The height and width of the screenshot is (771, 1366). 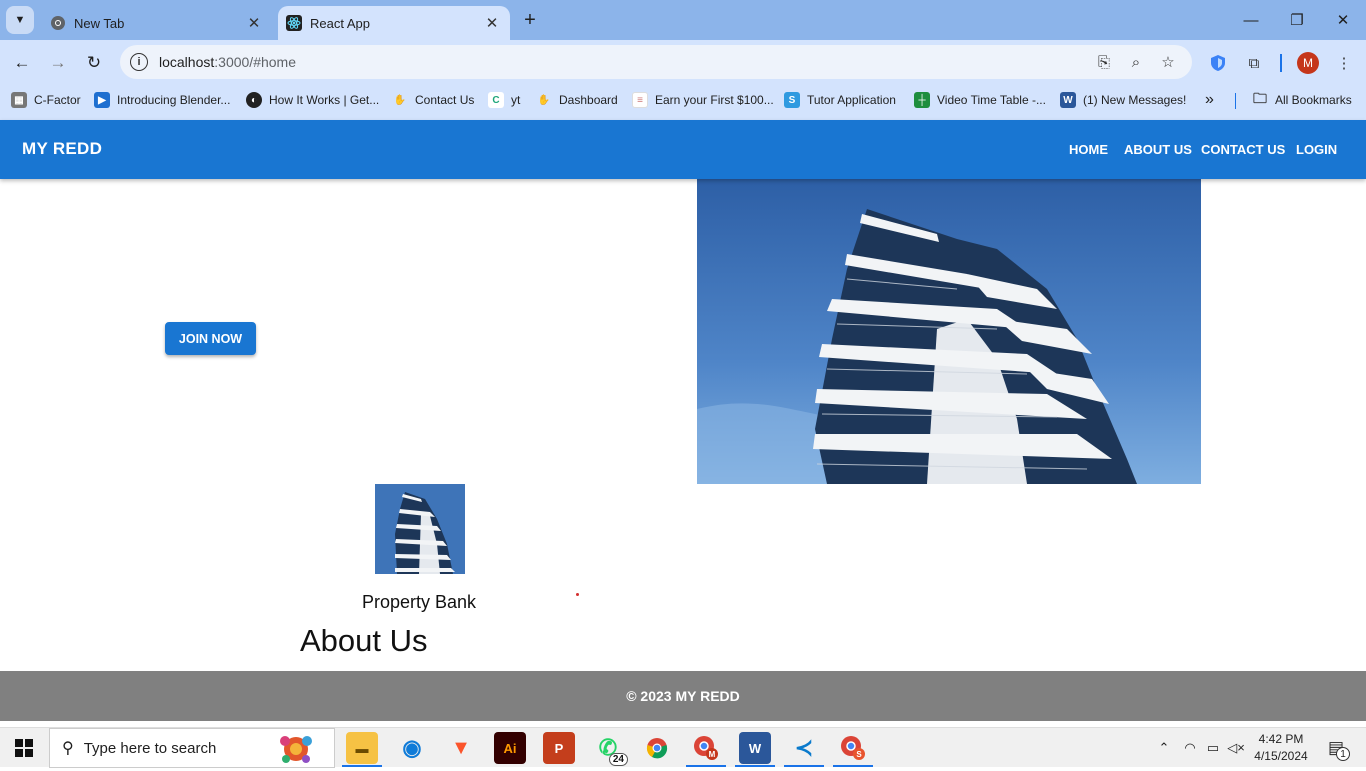 I want to click on bookmark-item: W (1) New Messages!, so click(x=1123, y=100).